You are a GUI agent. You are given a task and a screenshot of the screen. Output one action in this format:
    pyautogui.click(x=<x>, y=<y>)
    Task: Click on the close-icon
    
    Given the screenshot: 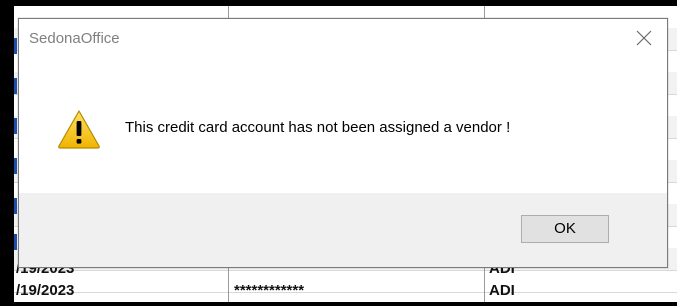 What is the action you would take?
    pyautogui.click(x=644, y=38)
    